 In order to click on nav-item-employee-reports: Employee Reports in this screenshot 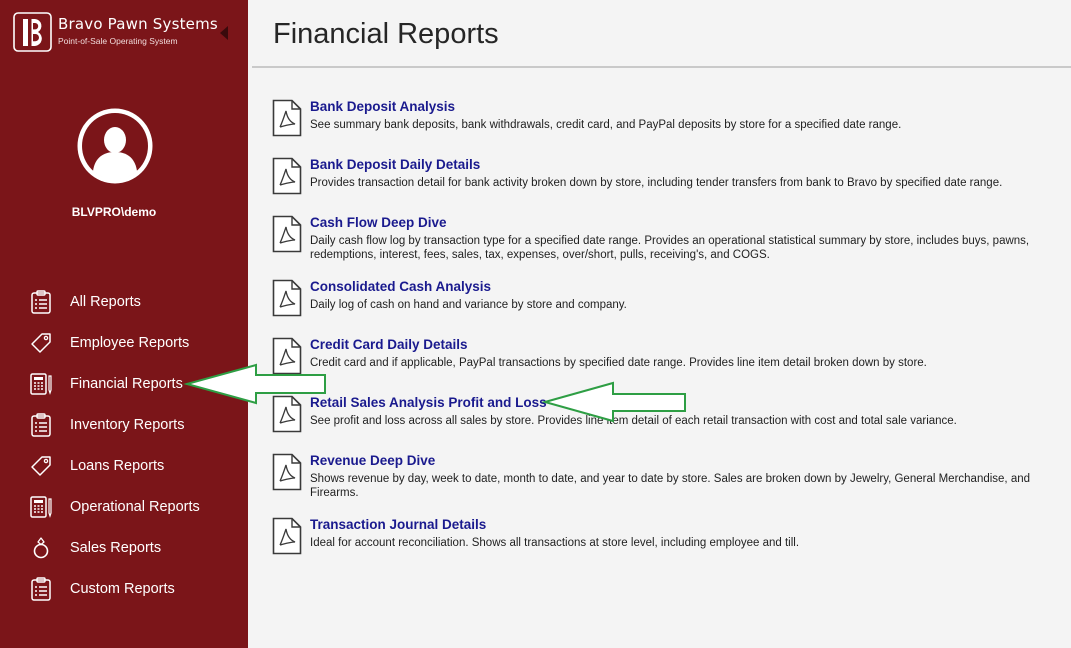, I will do `click(133, 343)`.